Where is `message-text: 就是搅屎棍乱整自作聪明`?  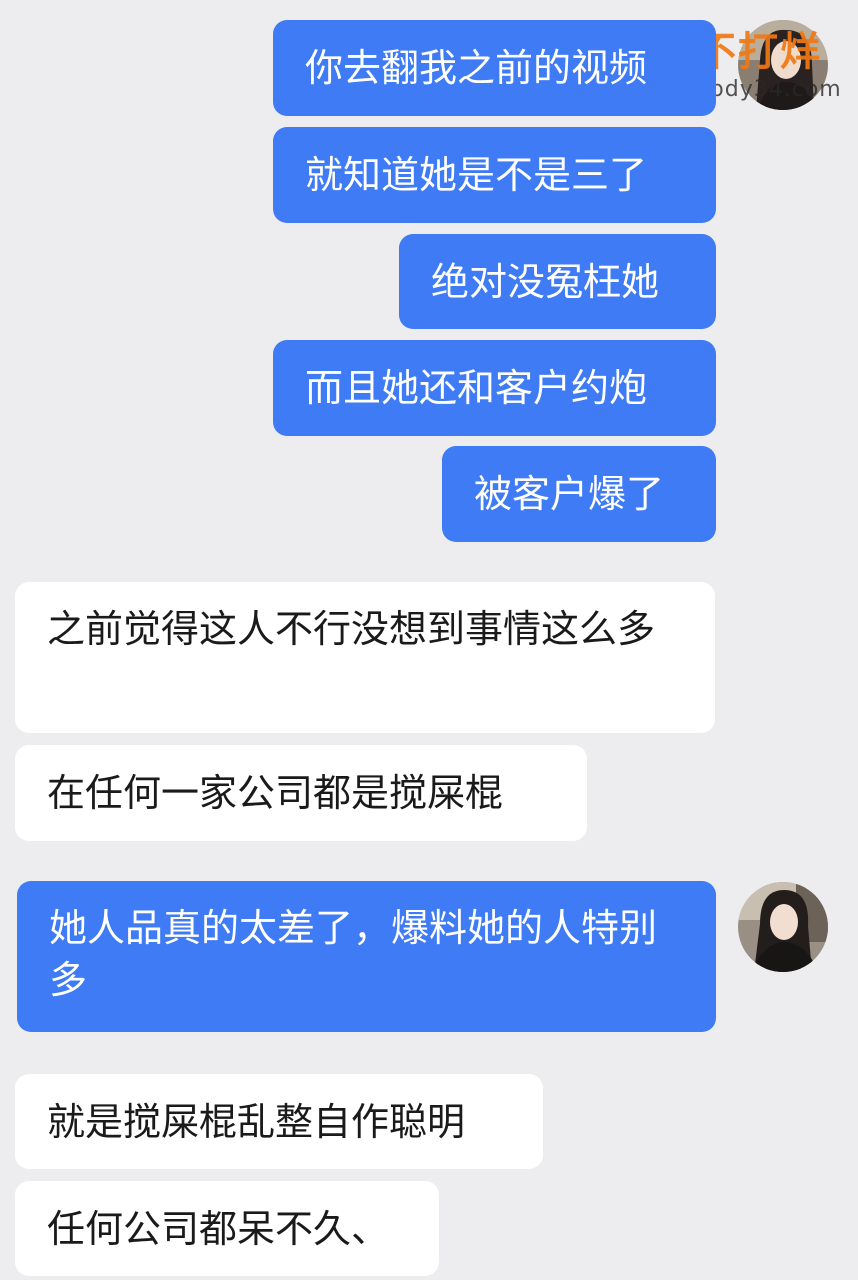
message-text: 就是搅屎棍乱整自作聪明 is located at coordinates (256, 1121).